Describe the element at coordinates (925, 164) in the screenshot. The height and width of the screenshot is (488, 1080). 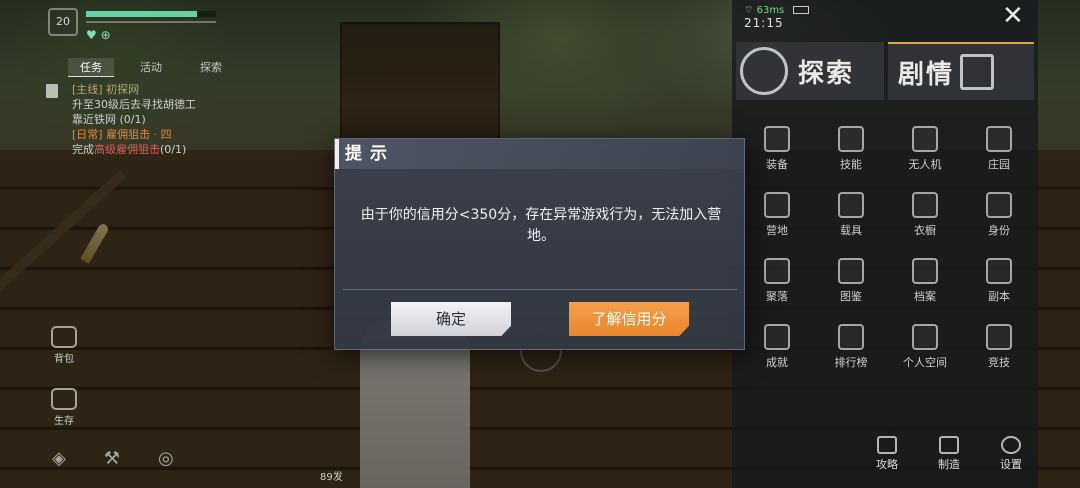
I see `menu-item-label: 无人机` at that location.